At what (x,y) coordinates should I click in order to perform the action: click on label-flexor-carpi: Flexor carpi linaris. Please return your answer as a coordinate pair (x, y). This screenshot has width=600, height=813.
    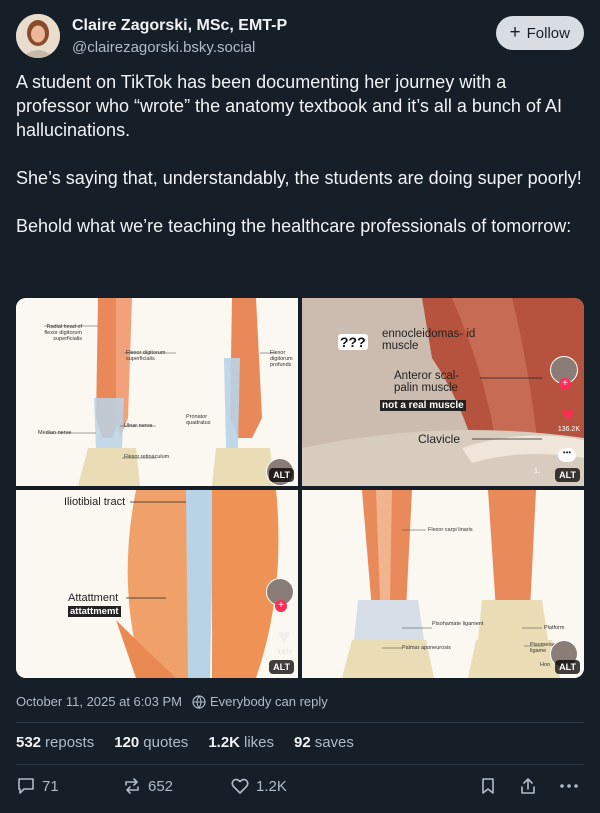
    Looking at the image, I should click on (450, 530).